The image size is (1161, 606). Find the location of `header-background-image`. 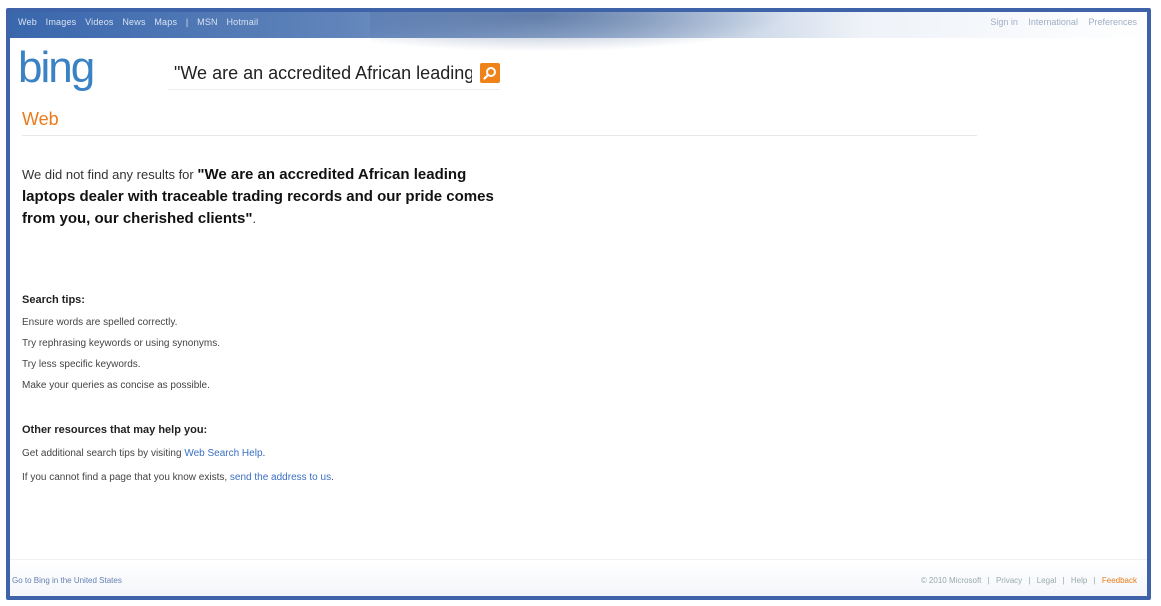

header-background-image is located at coordinates (580, 32).